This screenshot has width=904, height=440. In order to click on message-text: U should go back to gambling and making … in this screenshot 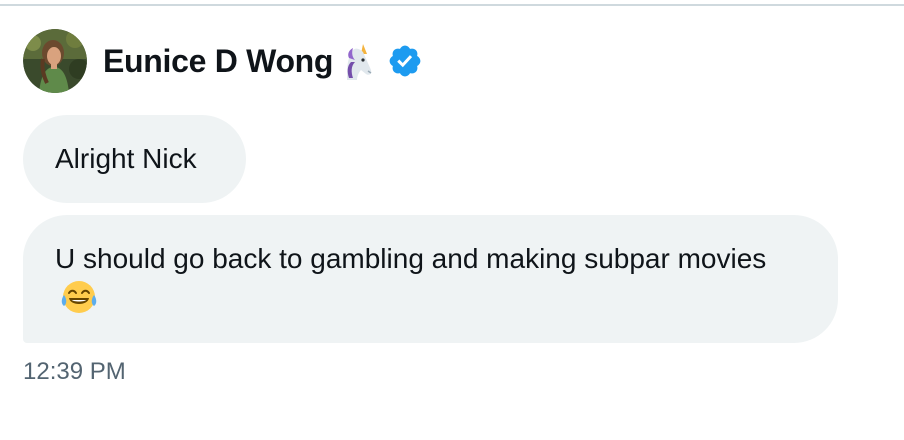, I will do `click(411, 258)`.